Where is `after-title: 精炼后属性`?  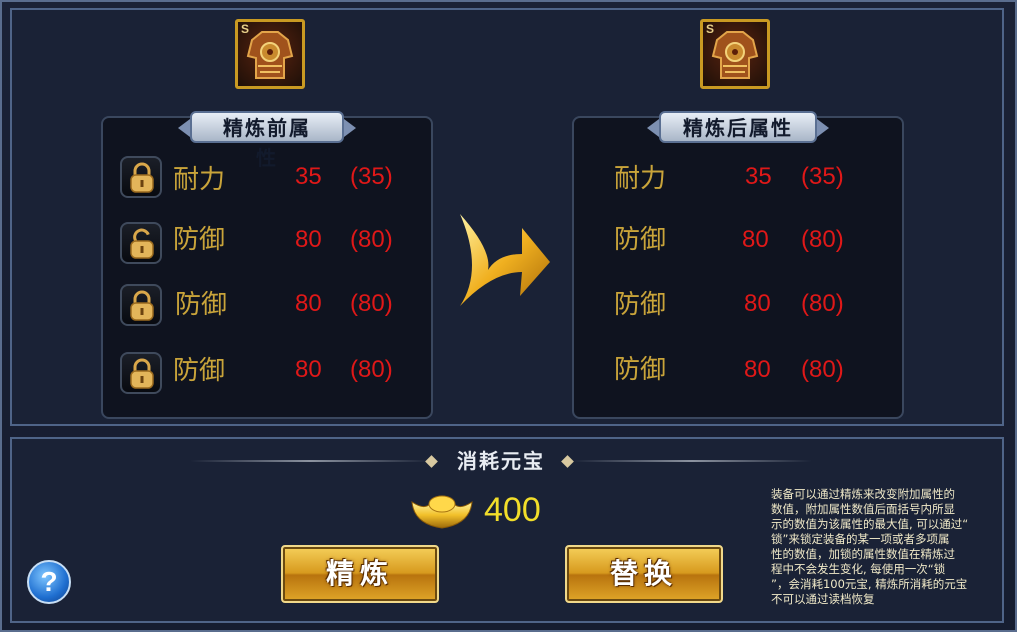
after-title: 精炼后属性 is located at coordinates (738, 127).